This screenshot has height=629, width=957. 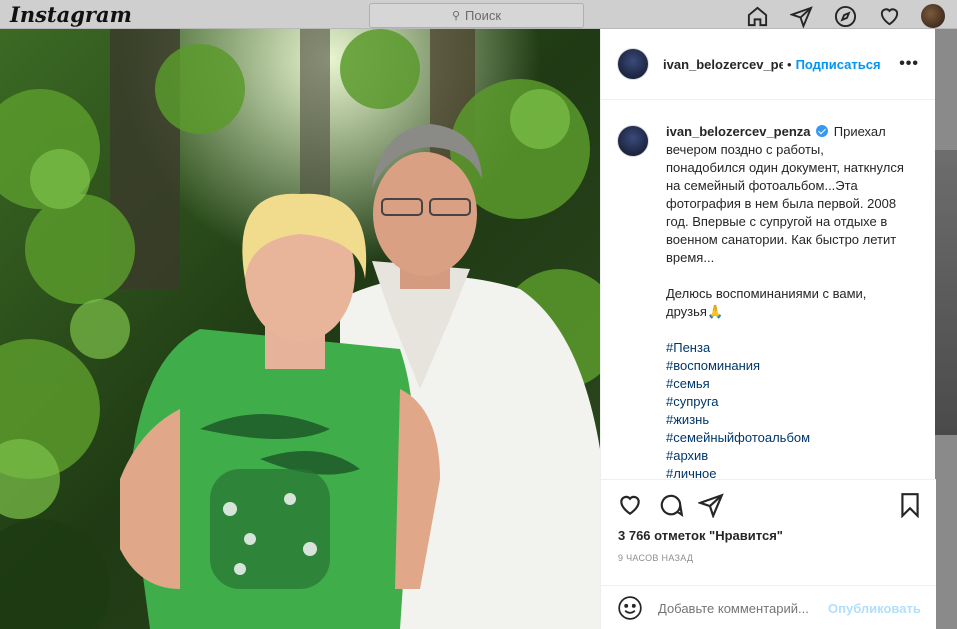 I want to click on profile-avatar, so click(x=933, y=16).